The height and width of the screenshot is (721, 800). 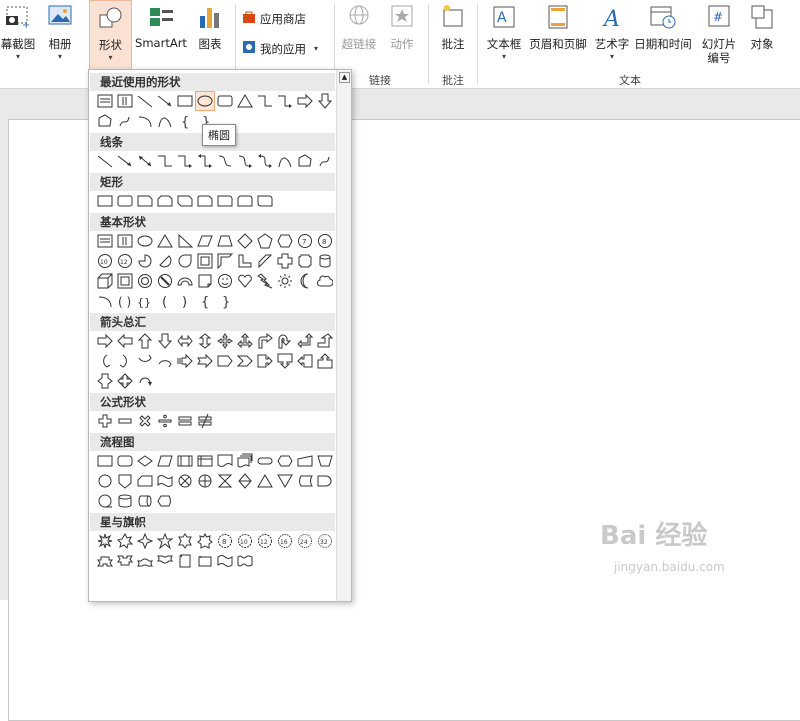 I want to click on snip-diagonal-rectangle-shape-icon, so click(x=185, y=201).